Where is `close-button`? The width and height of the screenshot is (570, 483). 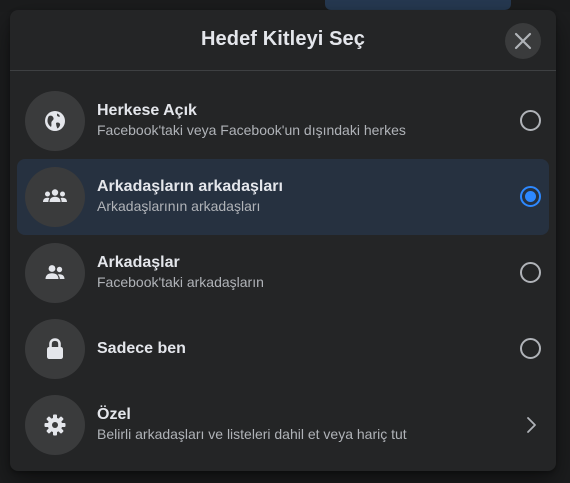
close-button is located at coordinates (523, 41).